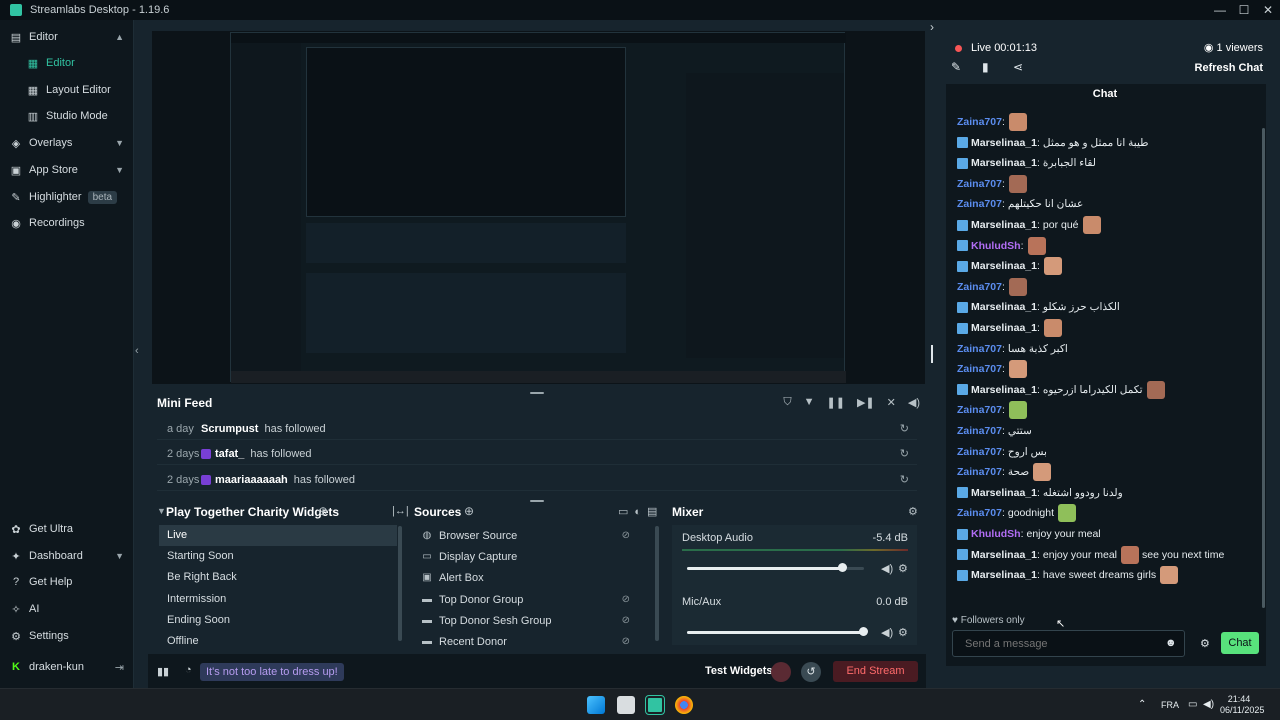 Image resolution: width=1280 pixels, height=720 pixels. I want to click on source-item: ▣ Alert Box, so click(536, 577).